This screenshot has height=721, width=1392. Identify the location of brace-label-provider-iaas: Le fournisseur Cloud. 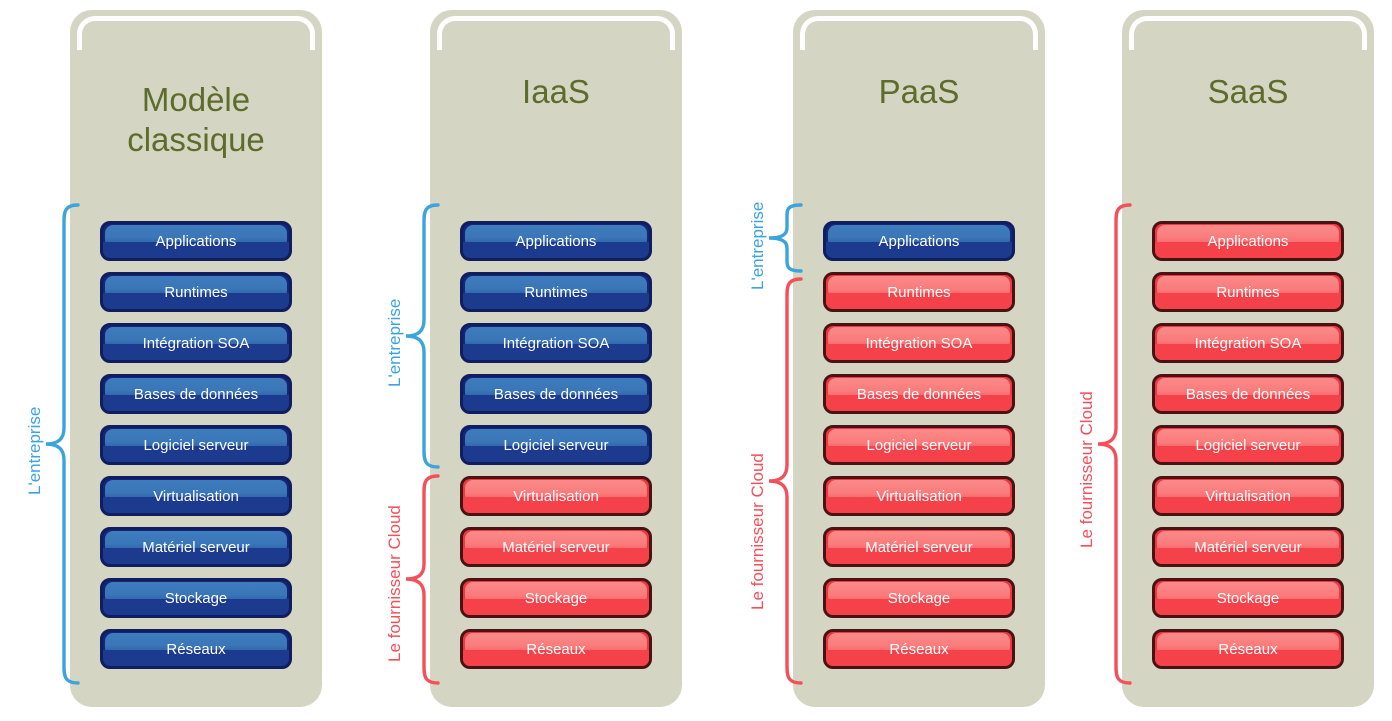
(394, 583).